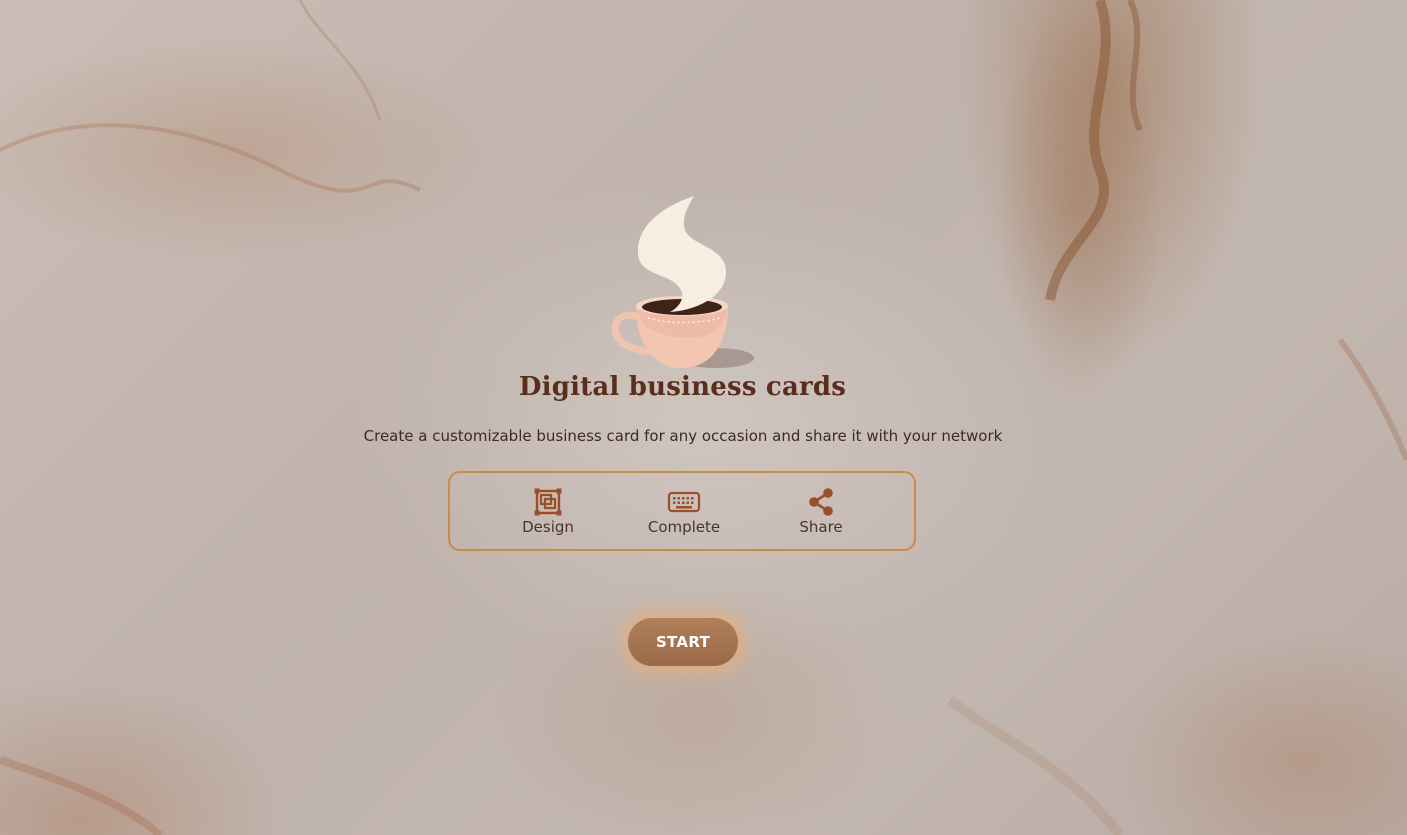 Image resolution: width=1407 pixels, height=835 pixels. I want to click on step-design: Design, so click(548, 511).